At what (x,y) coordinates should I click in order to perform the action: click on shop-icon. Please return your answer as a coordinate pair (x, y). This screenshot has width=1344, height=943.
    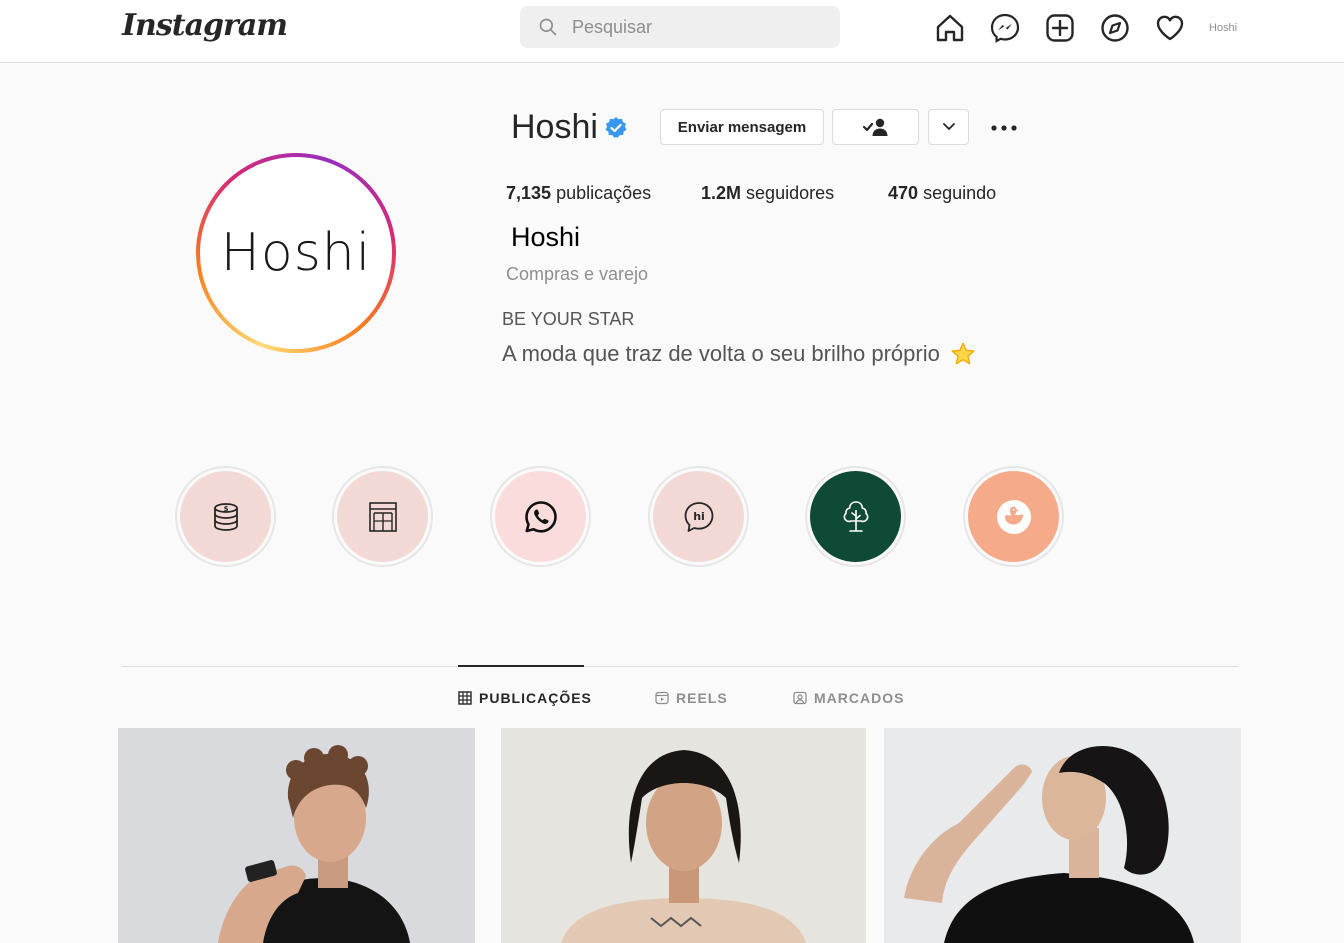
    Looking at the image, I should click on (382, 516).